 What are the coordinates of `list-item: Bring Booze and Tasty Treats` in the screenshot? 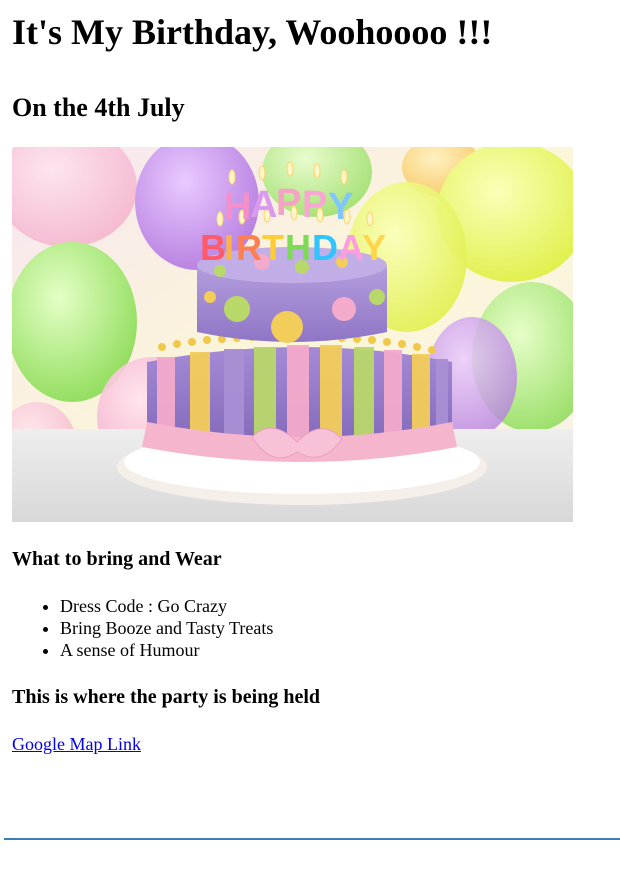 It's located at (166, 628).